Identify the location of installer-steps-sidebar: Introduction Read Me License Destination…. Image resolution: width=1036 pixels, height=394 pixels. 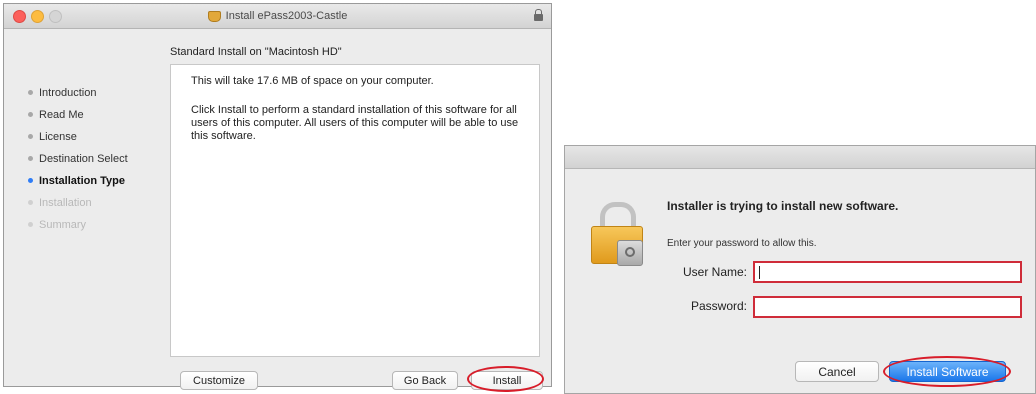
(83, 207).